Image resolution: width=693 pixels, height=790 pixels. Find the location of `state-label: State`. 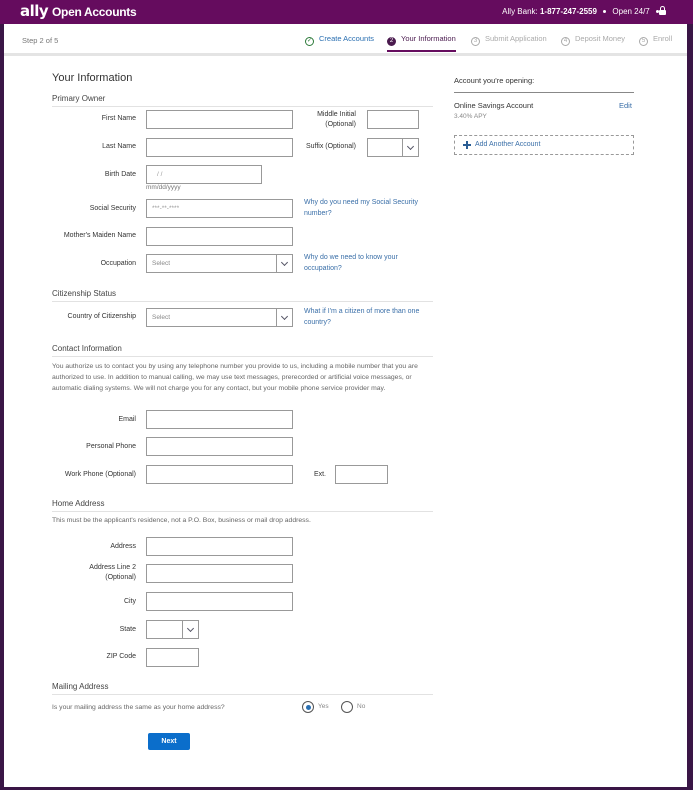

state-label: State is located at coordinates (127, 629).